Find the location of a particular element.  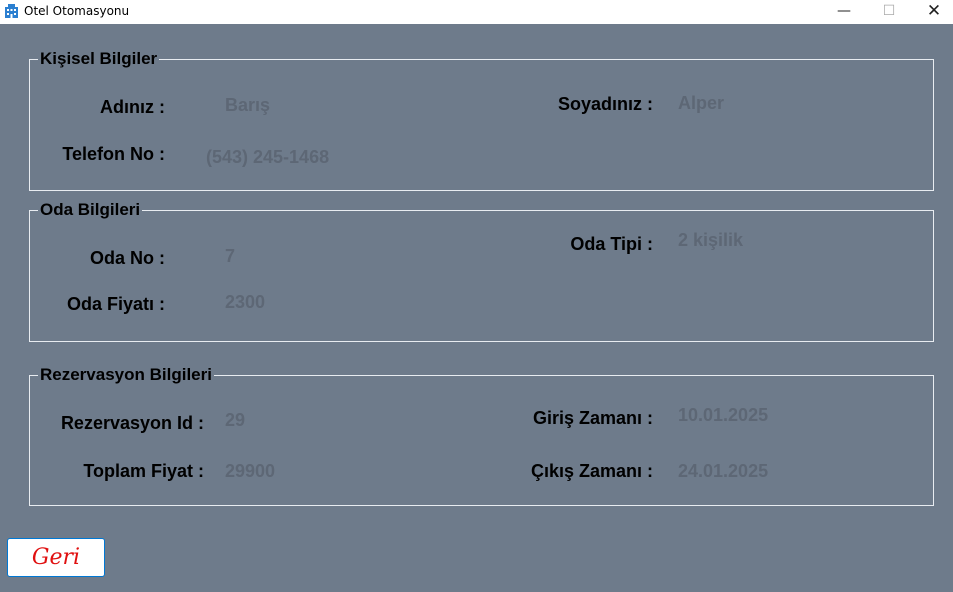

total-price-label: Toplam Fiyat : is located at coordinates (143, 471).